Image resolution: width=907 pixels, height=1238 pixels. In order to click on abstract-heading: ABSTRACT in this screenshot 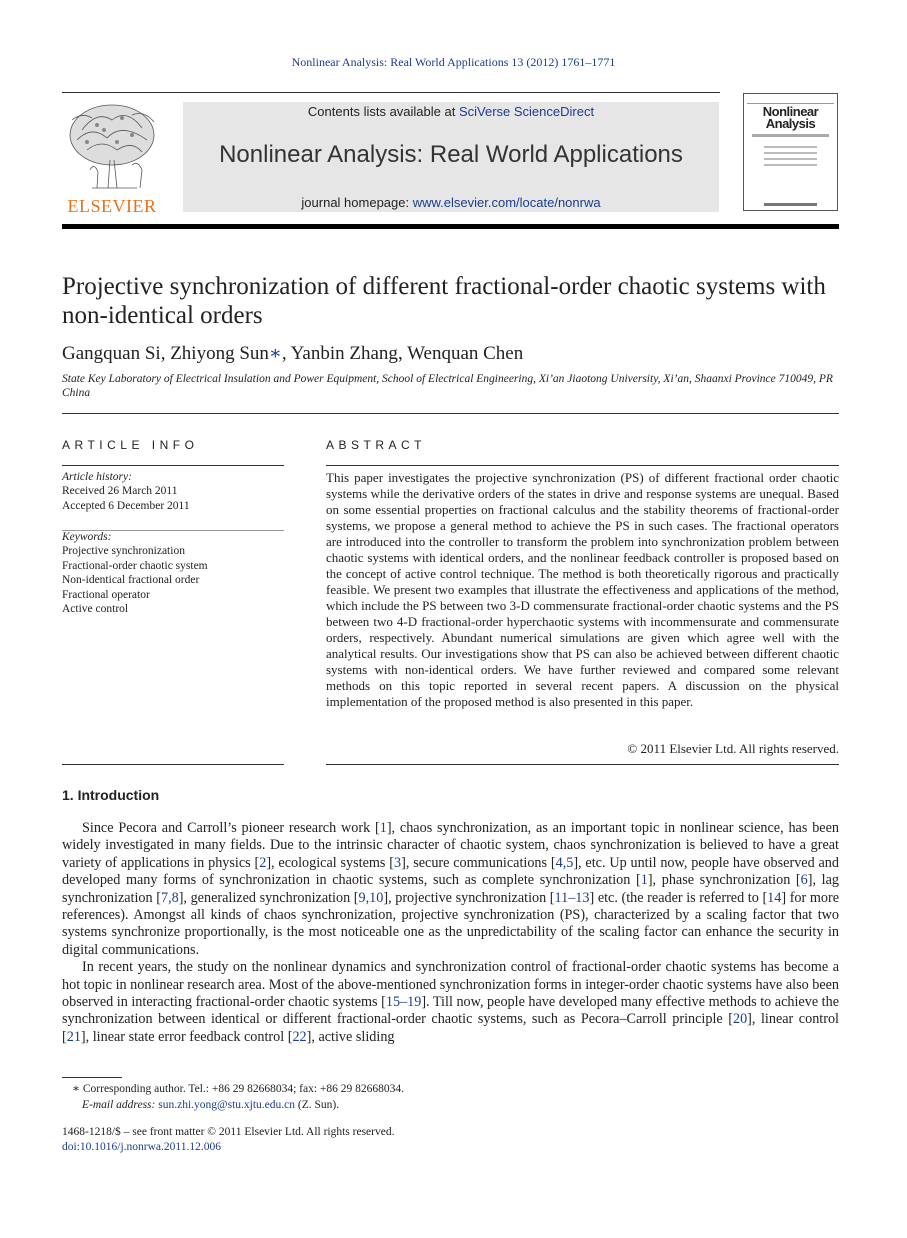, I will do `click(376, 445)`.